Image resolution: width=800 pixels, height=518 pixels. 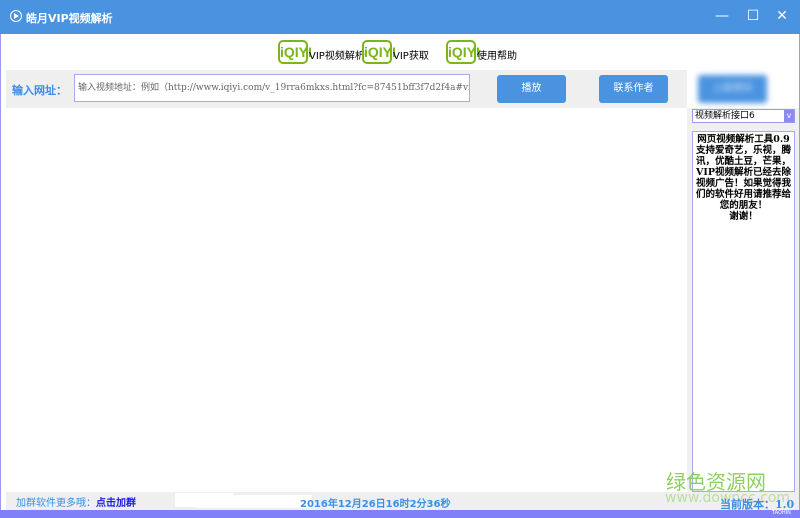 What do you see at coordinates (411, 54) in the screenshot?
I see `menu-vip-get: VIP获取` at bounding box center [411, 54].